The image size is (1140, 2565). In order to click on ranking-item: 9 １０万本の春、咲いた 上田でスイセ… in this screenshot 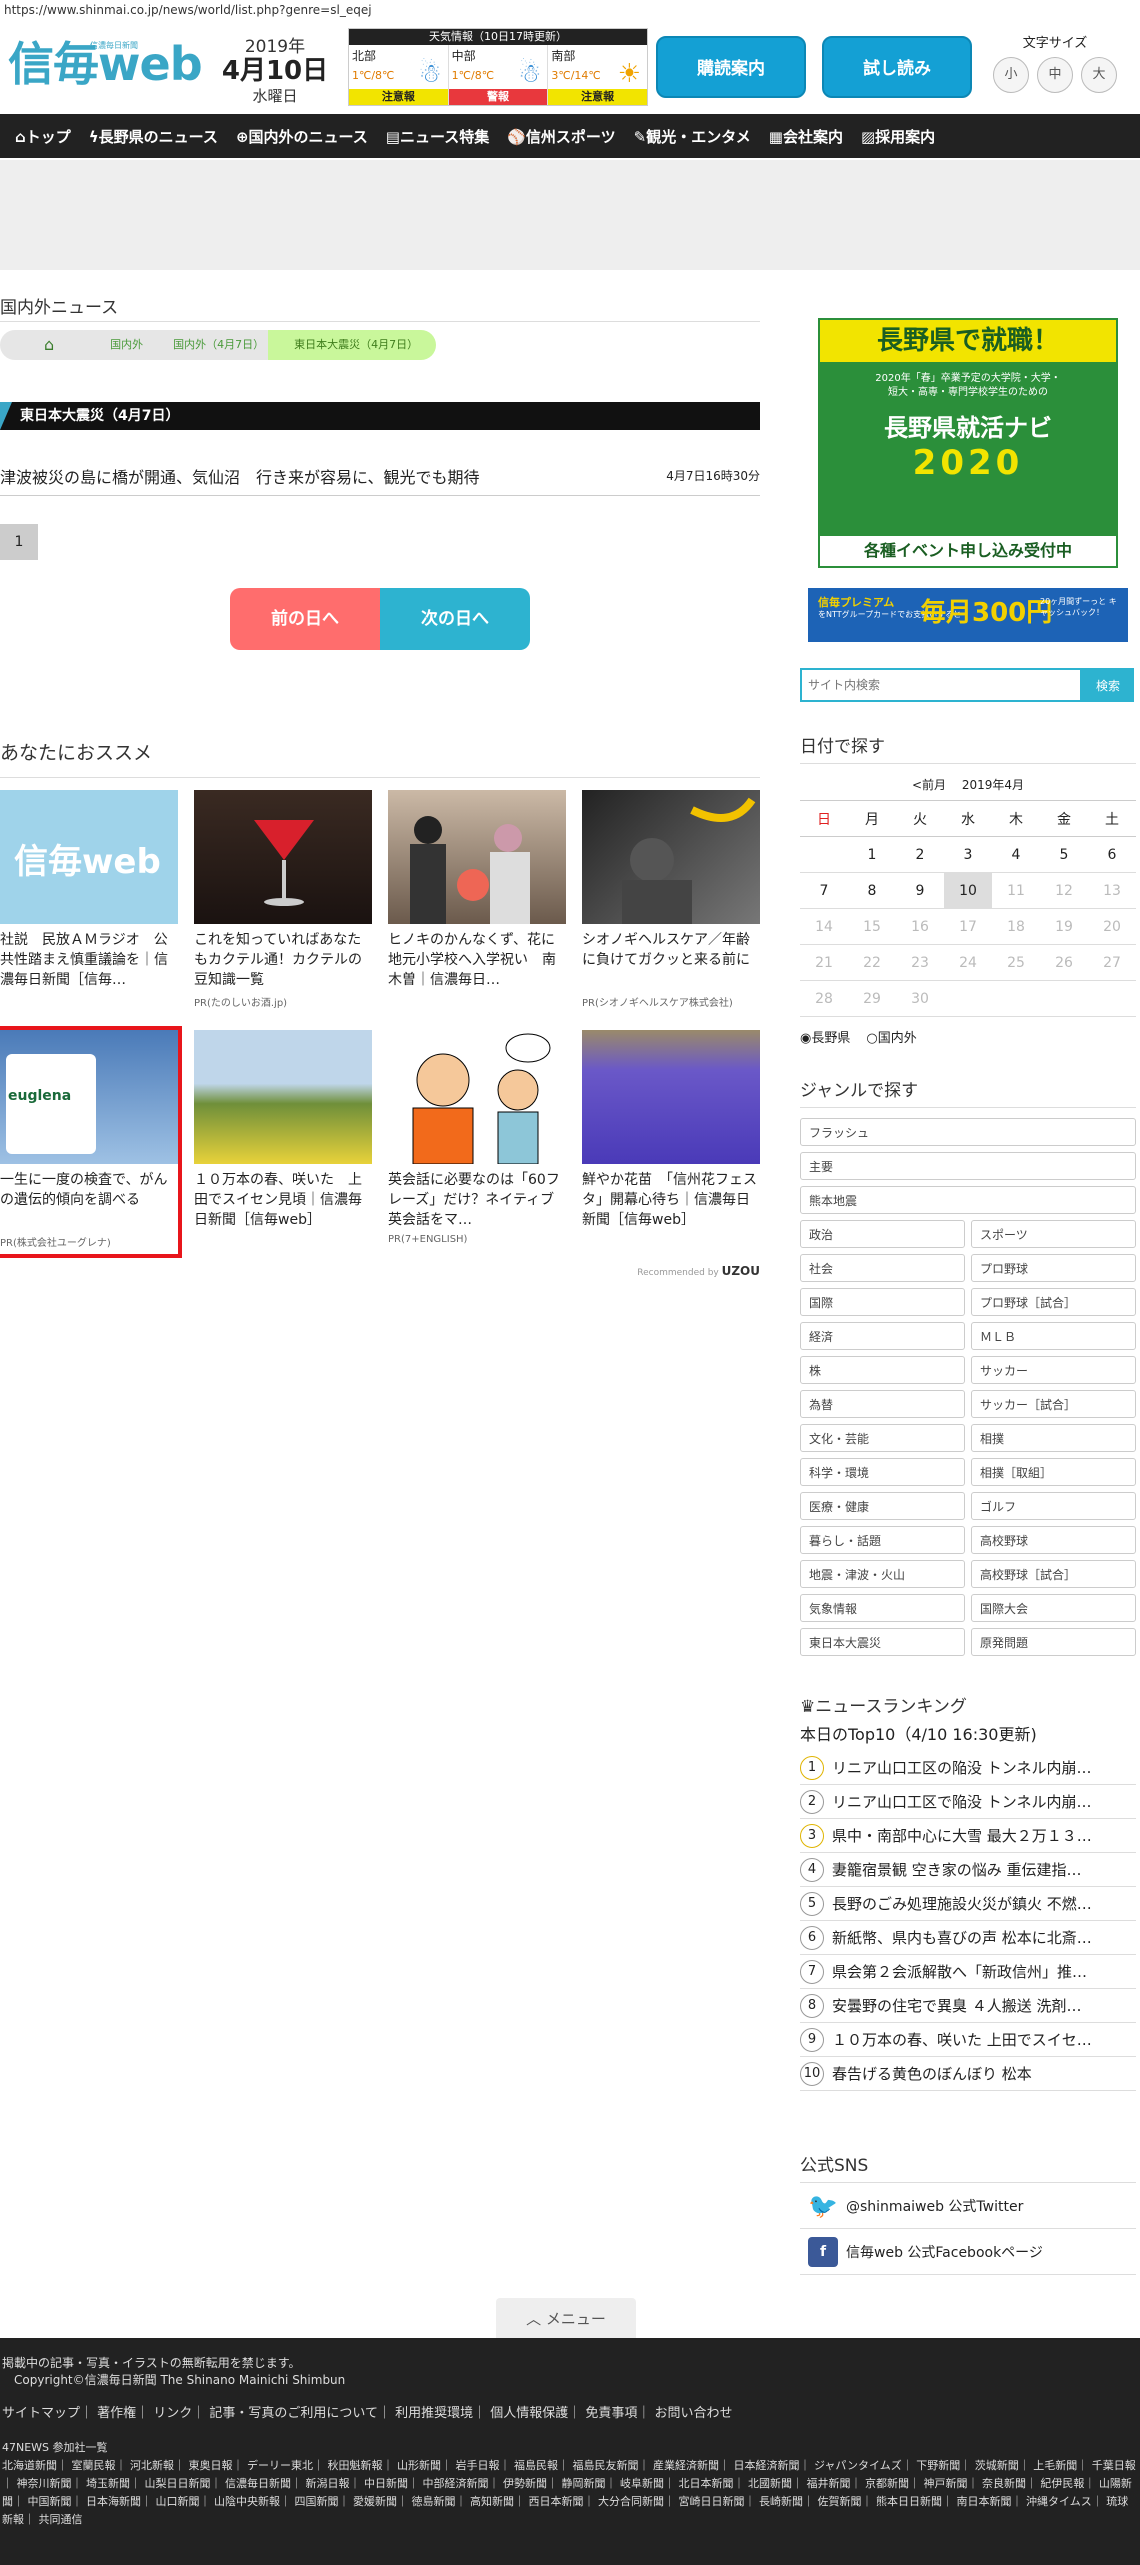, I will do `click(968, 2040)`.